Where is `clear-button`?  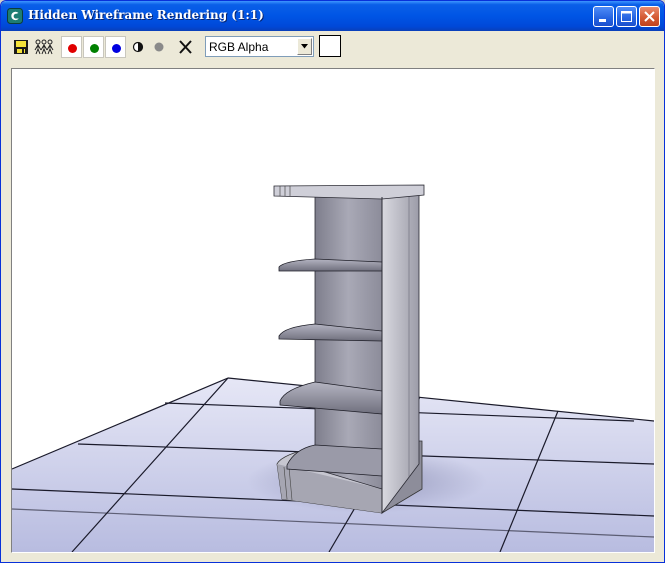
clear-button is located at coordinates (186, 47).